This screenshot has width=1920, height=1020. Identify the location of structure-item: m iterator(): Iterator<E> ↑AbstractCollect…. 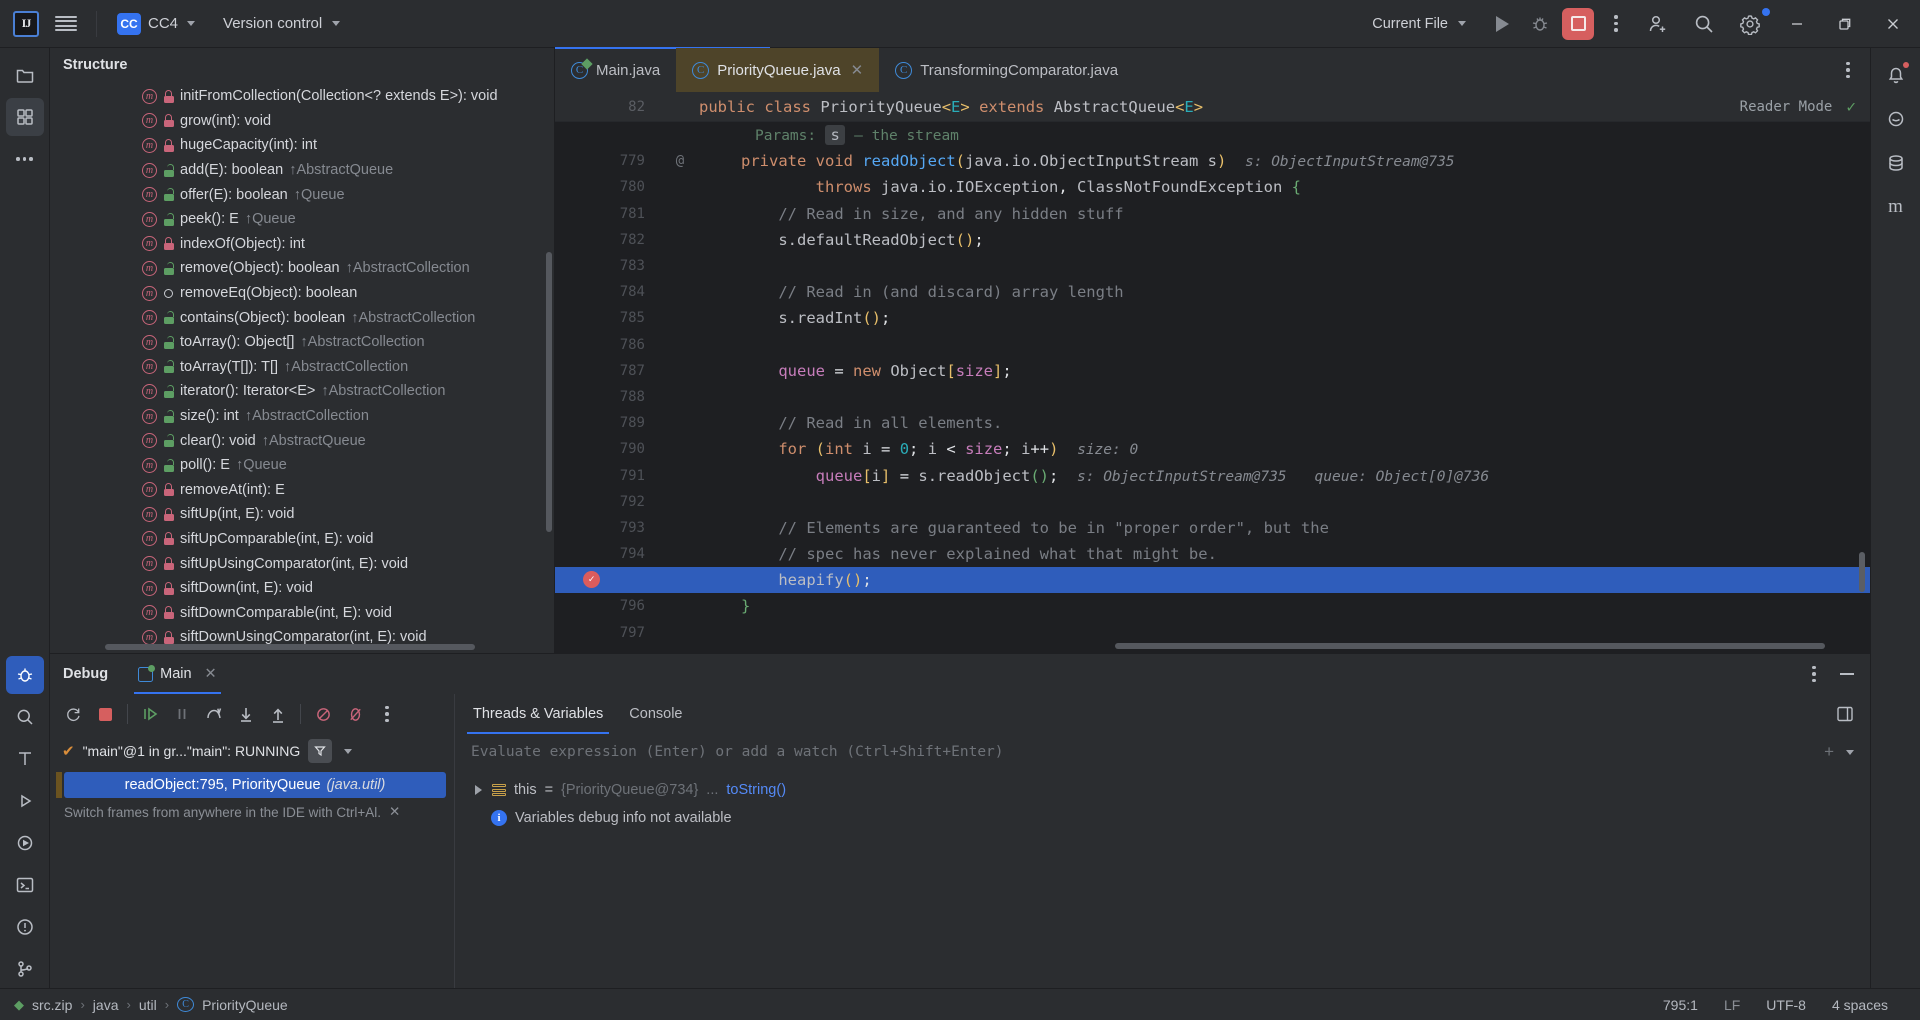
(302, 391).